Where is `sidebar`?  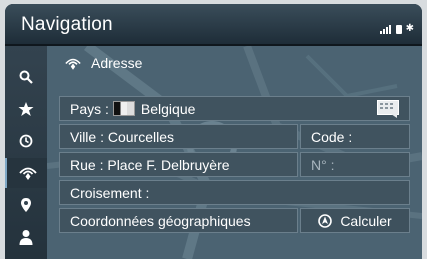
sidebar is located at coordinates (27, 152).